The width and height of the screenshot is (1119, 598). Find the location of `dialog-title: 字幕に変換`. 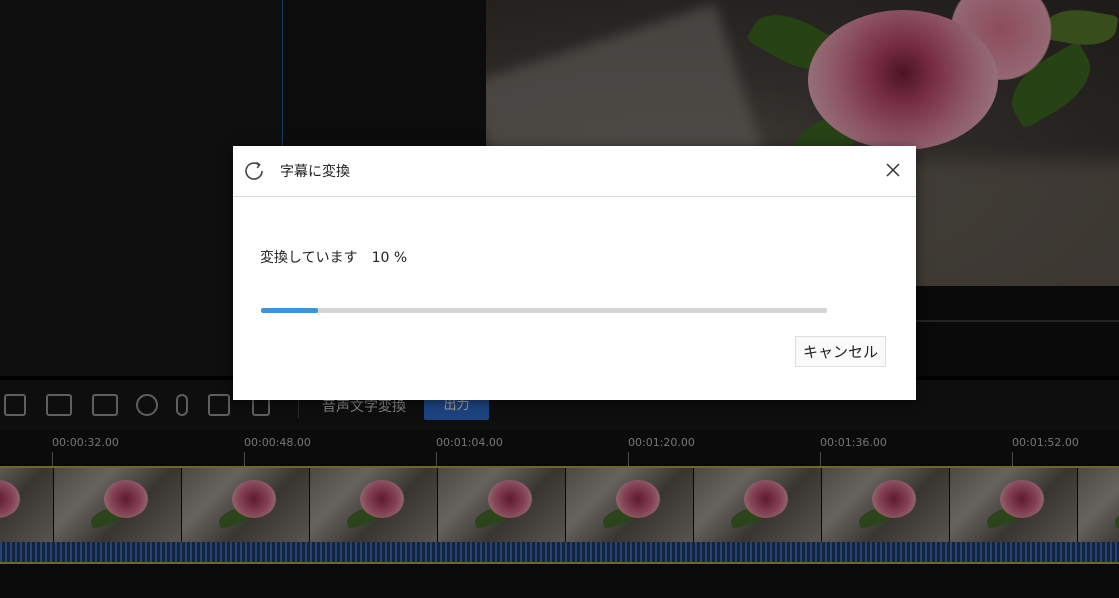

dialog-title: 字幕に変換 is located at coordinates (315, 172).